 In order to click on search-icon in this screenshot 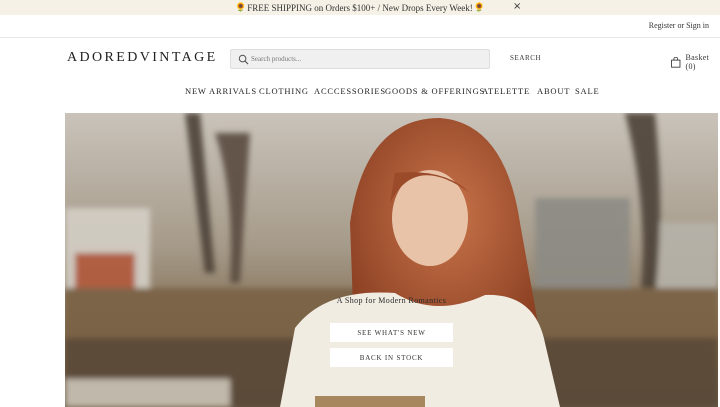, I will do `click(243, 59)`.